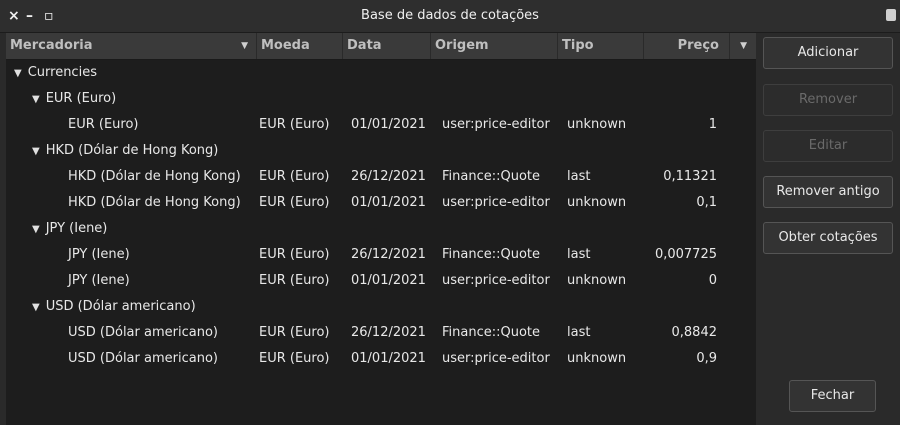 This screenshot has width=900, height=425. I want to click on edit-button: Editar, so click(828, 146).